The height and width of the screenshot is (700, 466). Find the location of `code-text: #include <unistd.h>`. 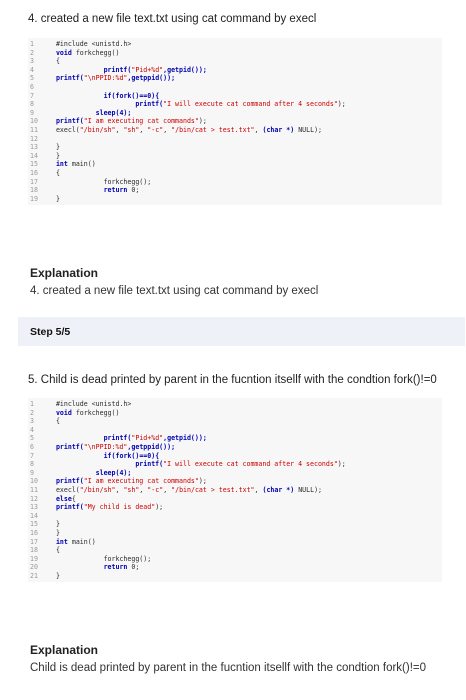

code-text: #include <unistd.h> is located at coordinates (89, 44).